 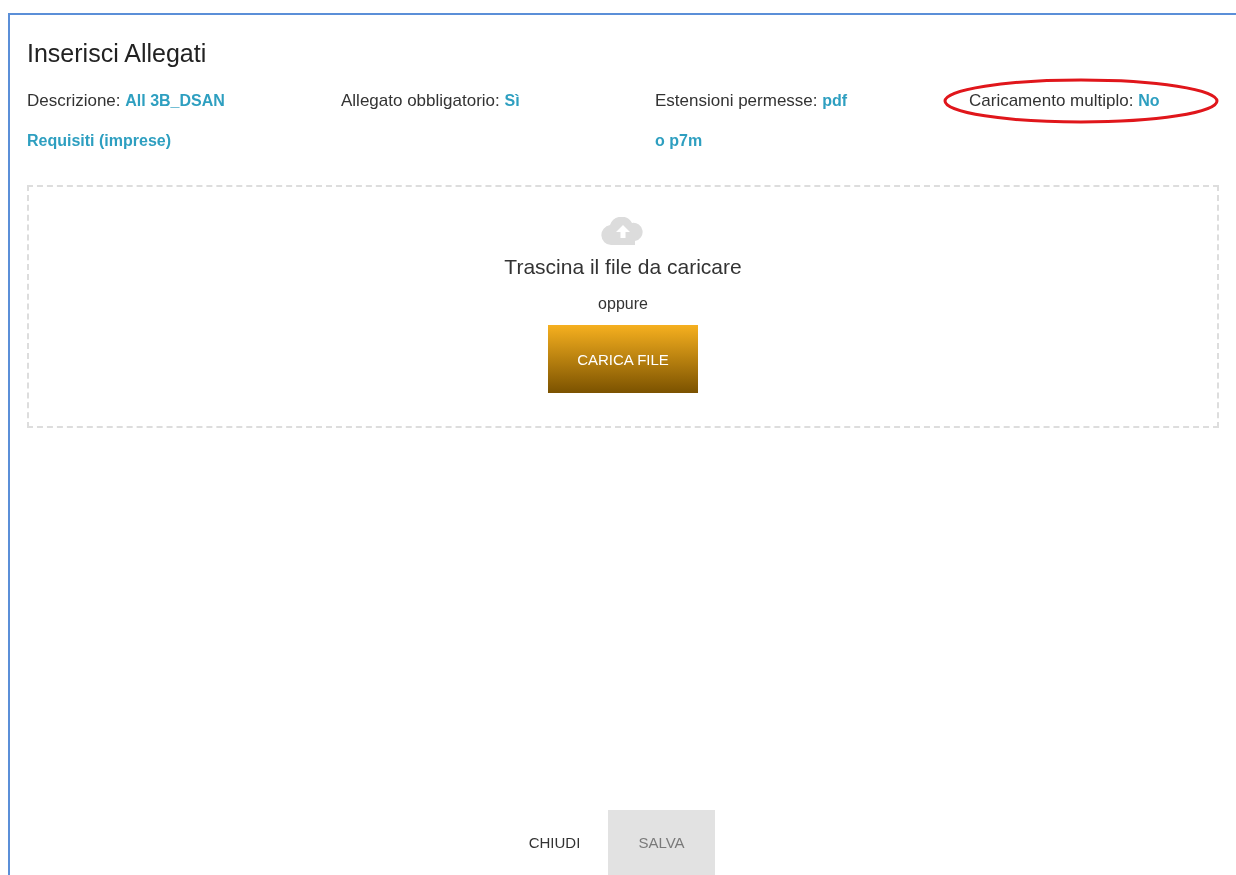 What do you see at coordinates (117, 53) in the screenshot?
I see `dialog-title: Inserisci Allegati` at bounding box center [117, 53].